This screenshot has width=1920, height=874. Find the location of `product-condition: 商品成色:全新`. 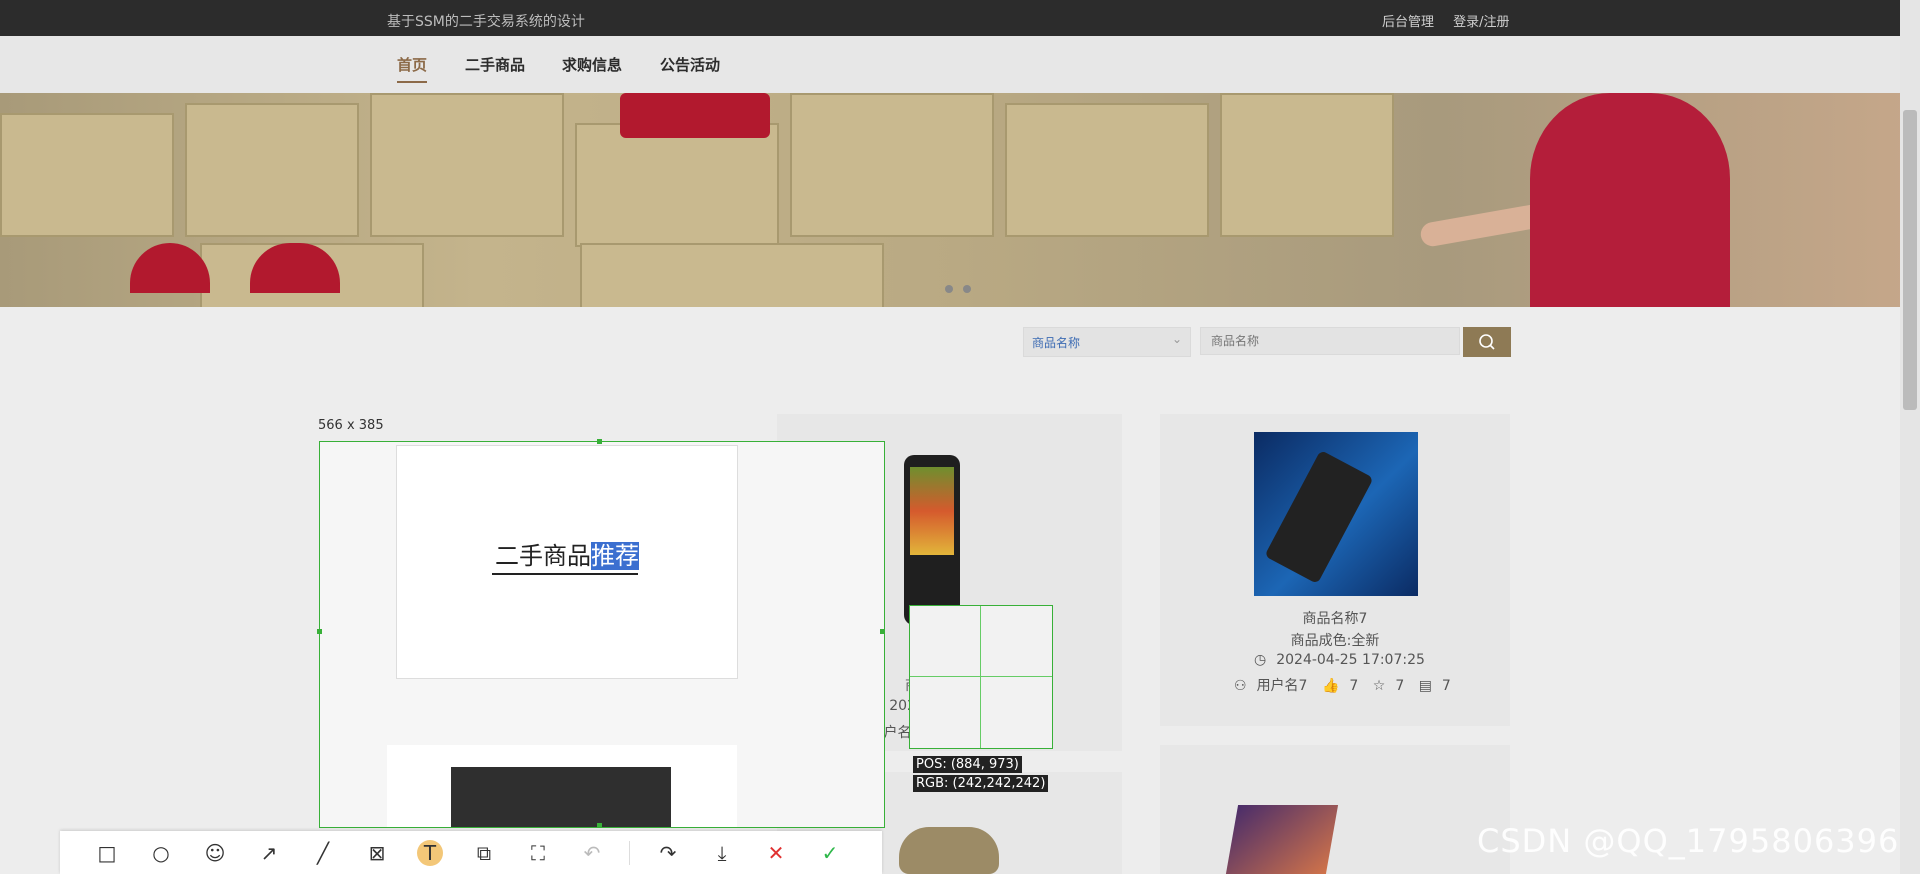

product-condition: 商品成色:全新 is located at coordinates (1335, 641).